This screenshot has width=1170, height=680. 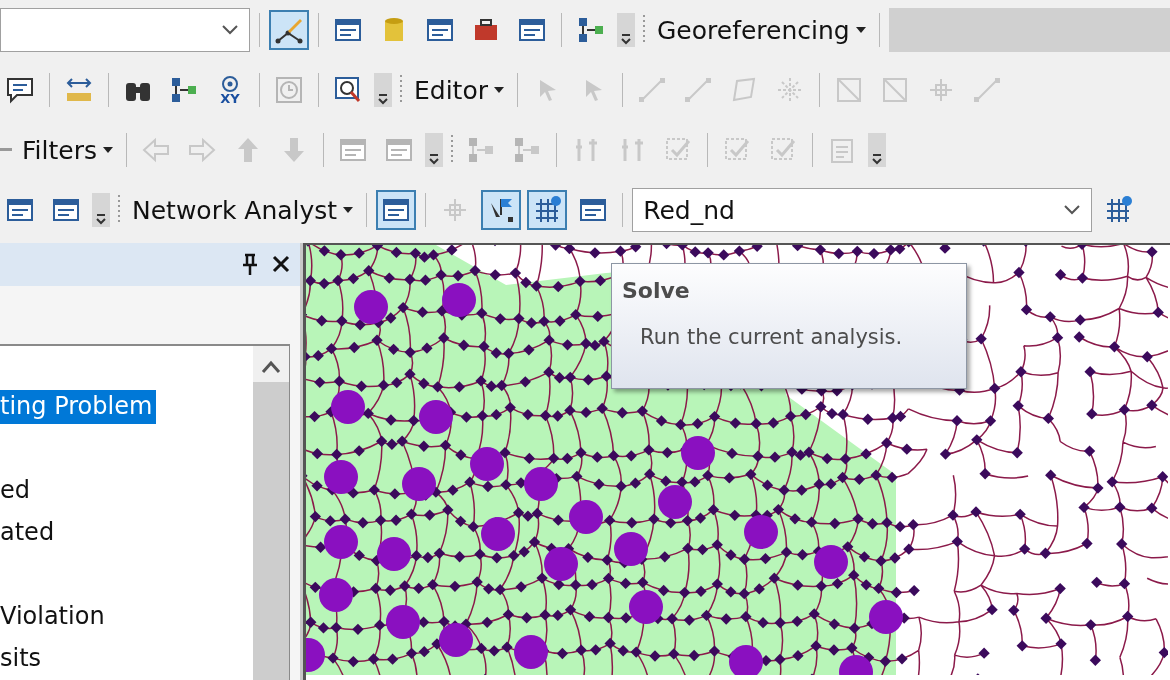 I want to click on toolbar-menu: Georeferencing, so click(x=761, y=30).